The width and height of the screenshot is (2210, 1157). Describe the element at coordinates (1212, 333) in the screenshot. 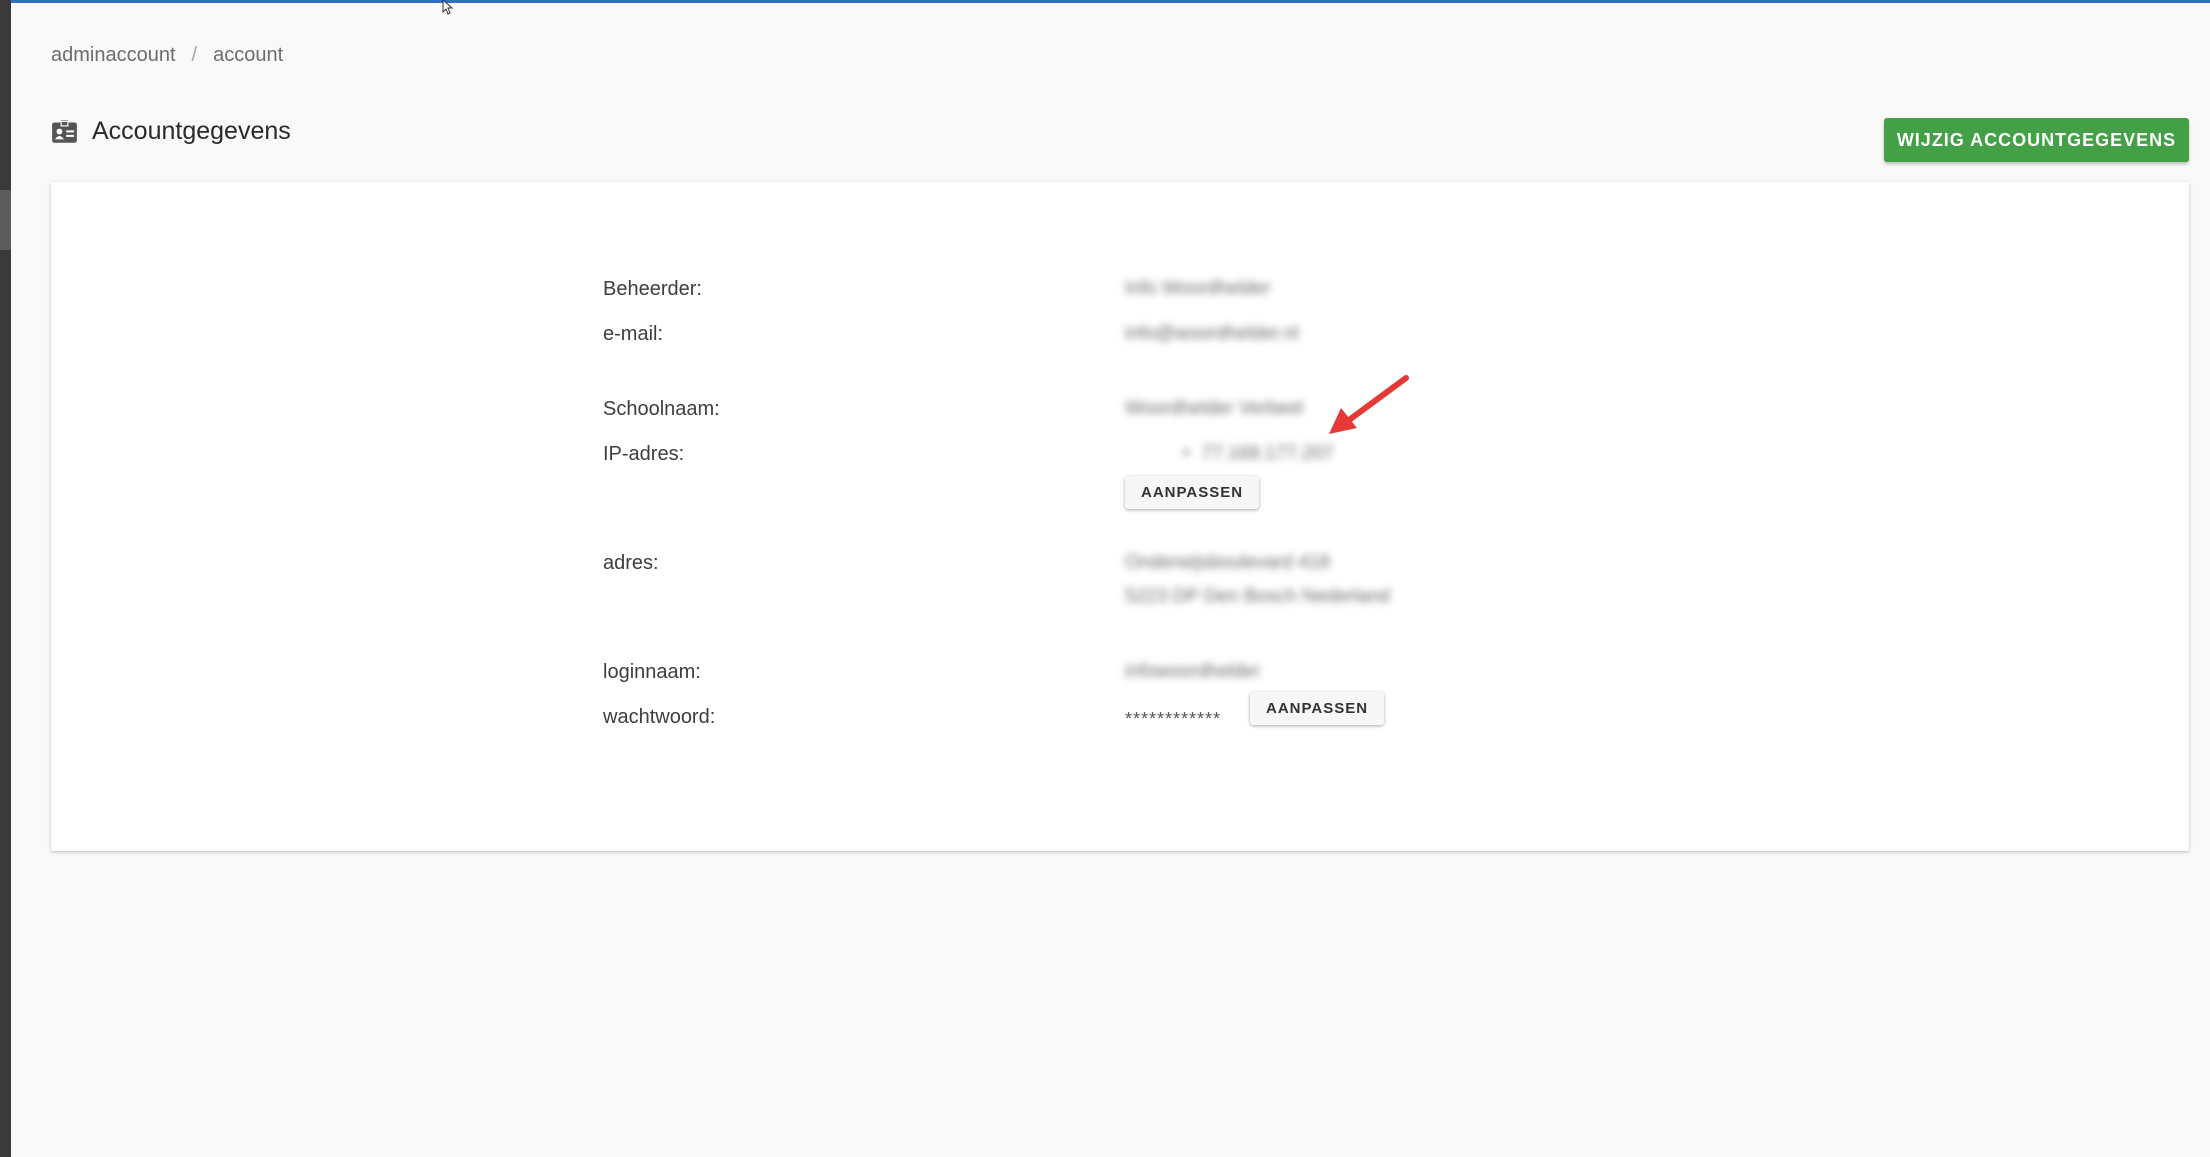

I see `email-value: info@woordhelder.nl` at that location.